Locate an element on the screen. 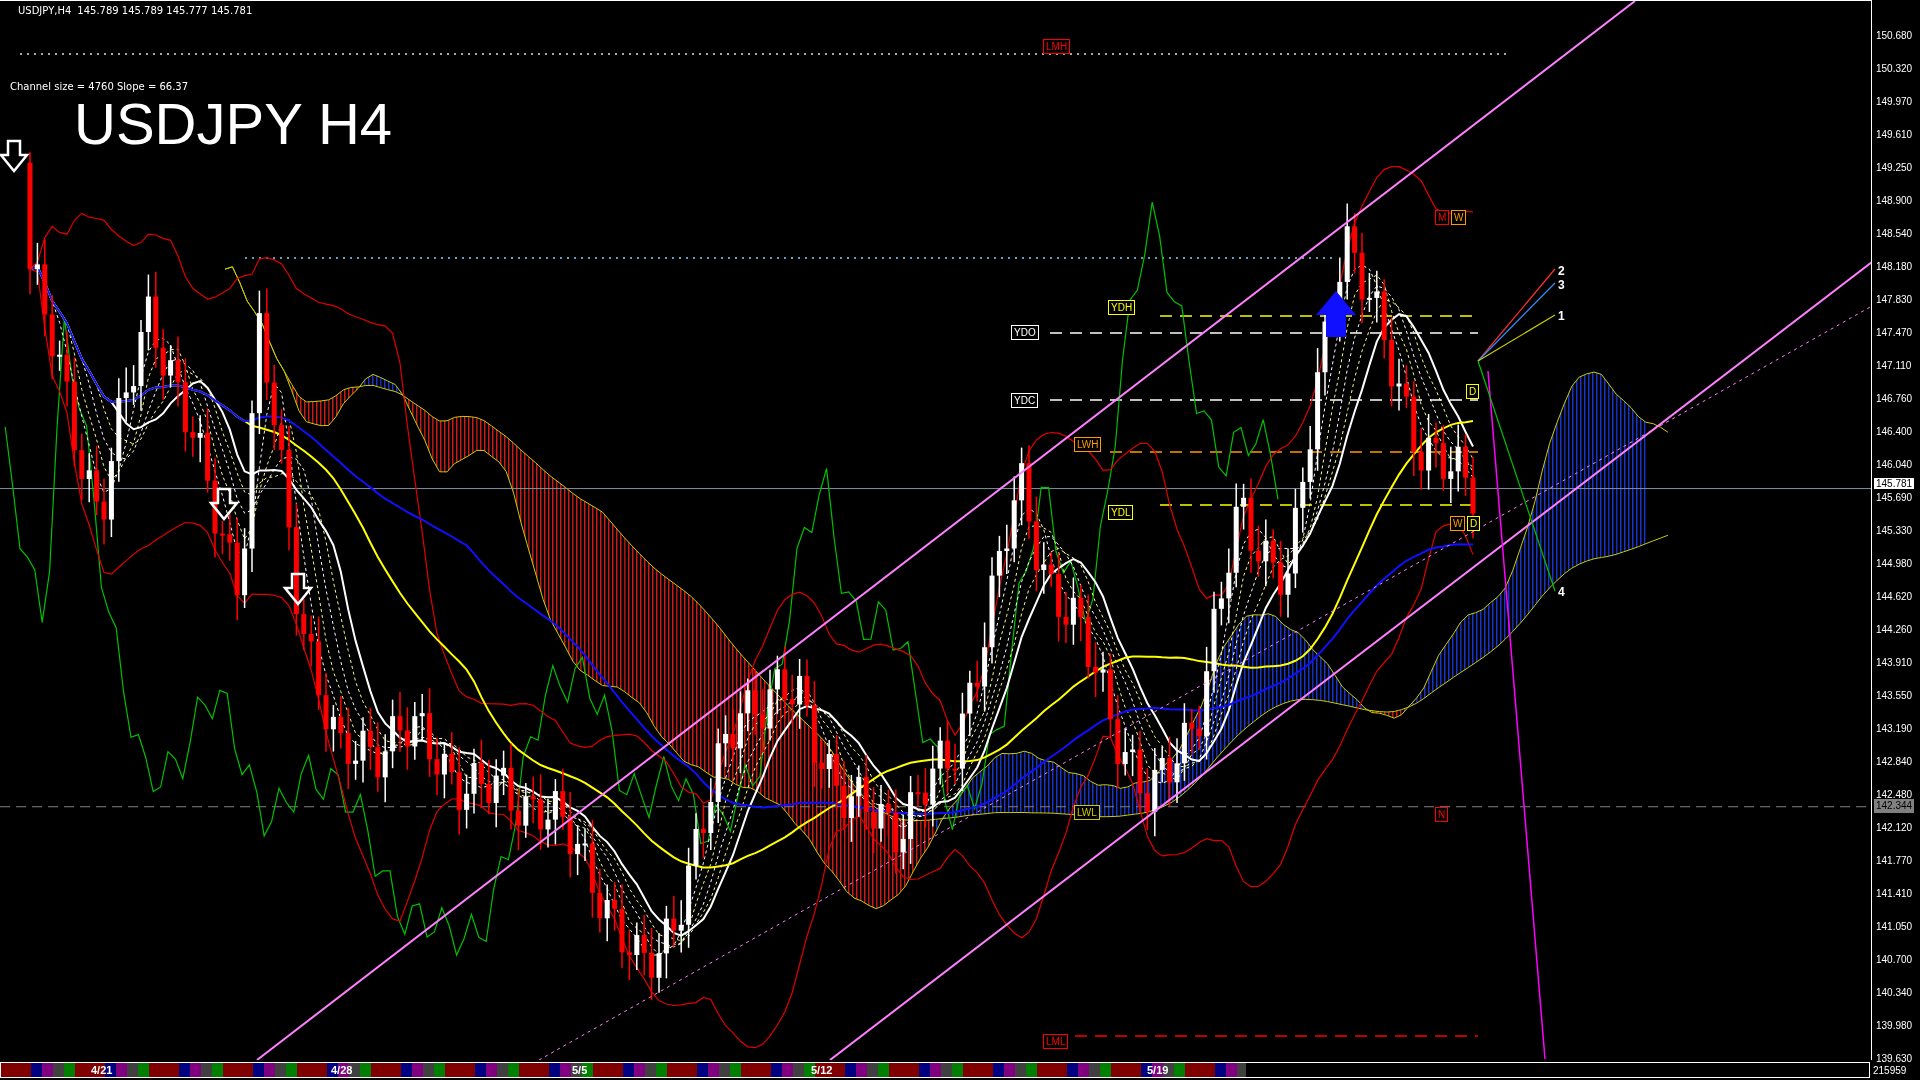 This screenshot has width=1920, height=1080. level-label: LML is located at coordinates (1056, 1041).